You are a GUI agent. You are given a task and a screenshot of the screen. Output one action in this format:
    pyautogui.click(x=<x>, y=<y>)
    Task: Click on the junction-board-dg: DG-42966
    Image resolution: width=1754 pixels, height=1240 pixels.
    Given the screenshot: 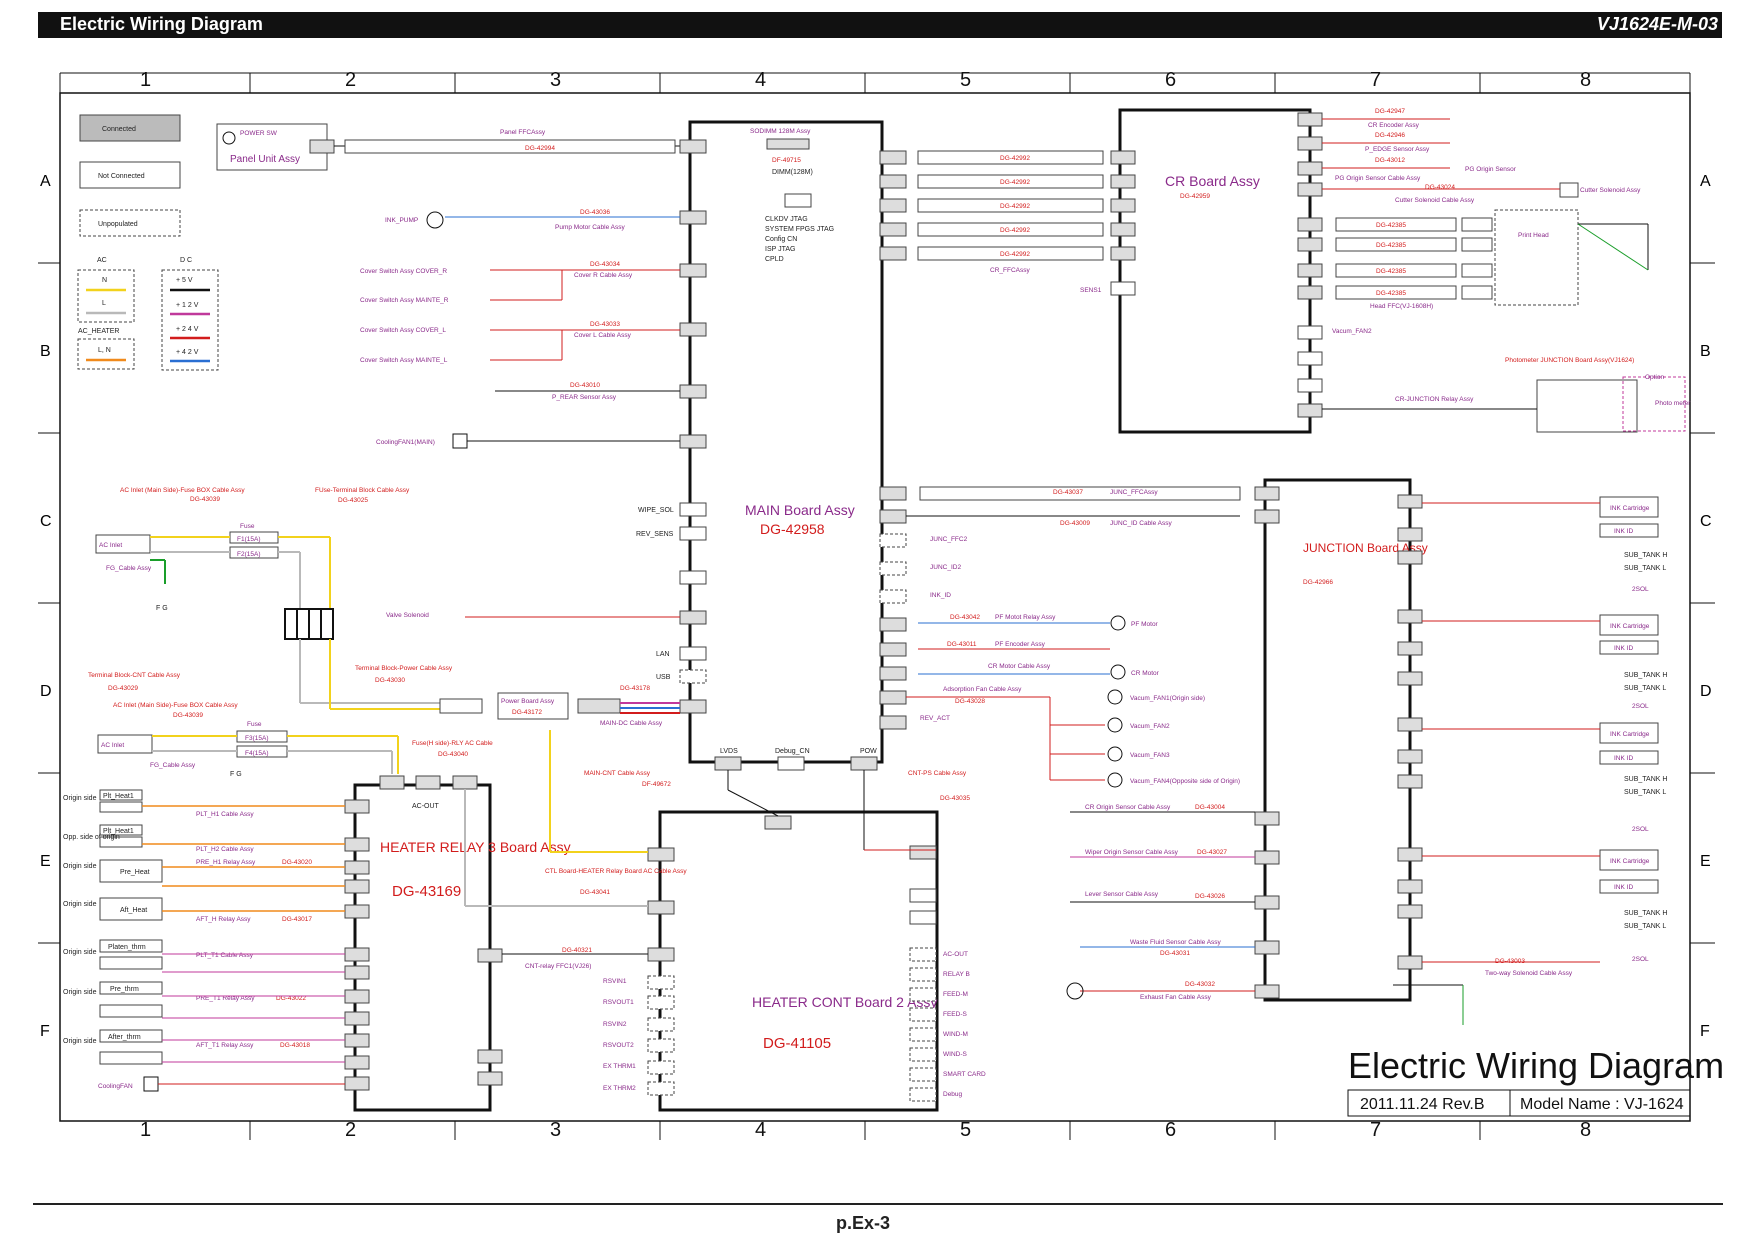 What is the action you would take?
    pyautogui.click(x=1318, y=582)
    